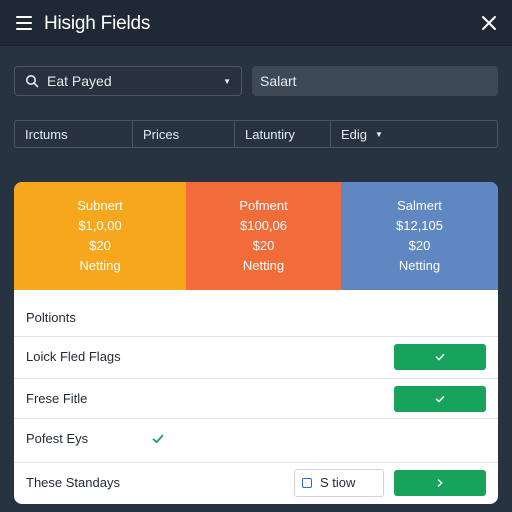 The height and width of the screenshot is (512, 512). I want to click on tile-pofment: Pofment $100,06 $20 Netting, so click(263, 236).